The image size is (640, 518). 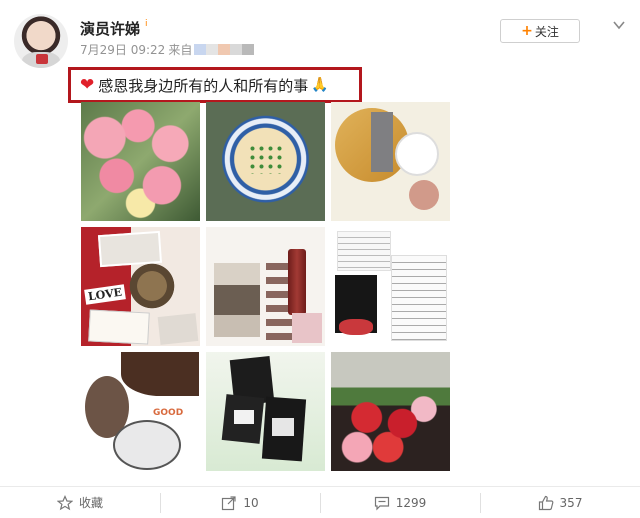 I want to click on photo-noodles, so click(x=265, y=161).